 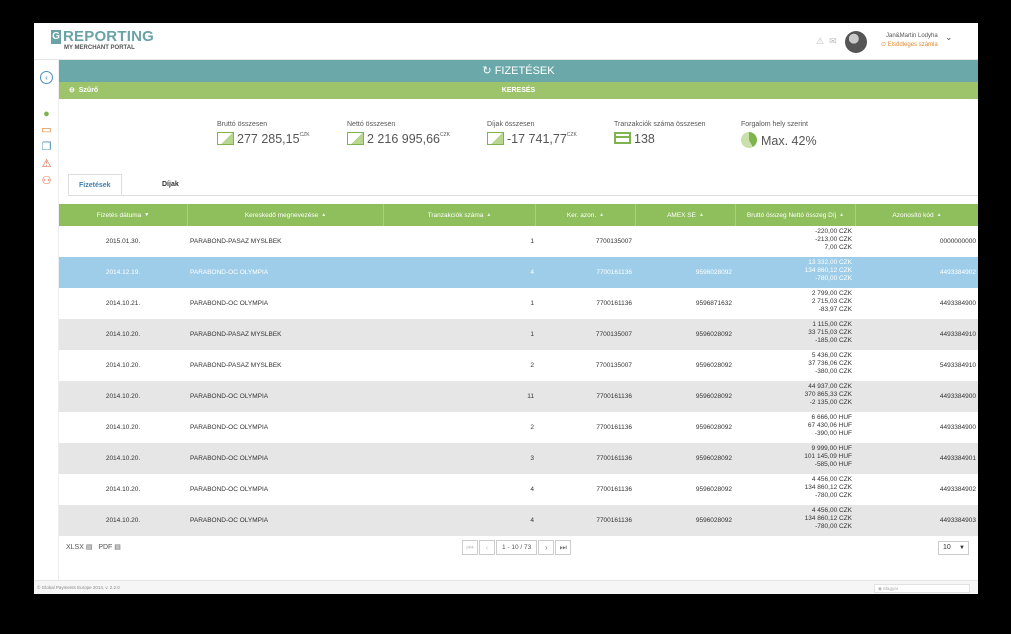 I want to click on export-pdf-button: PDF ▤, so click(x=109, y=547).